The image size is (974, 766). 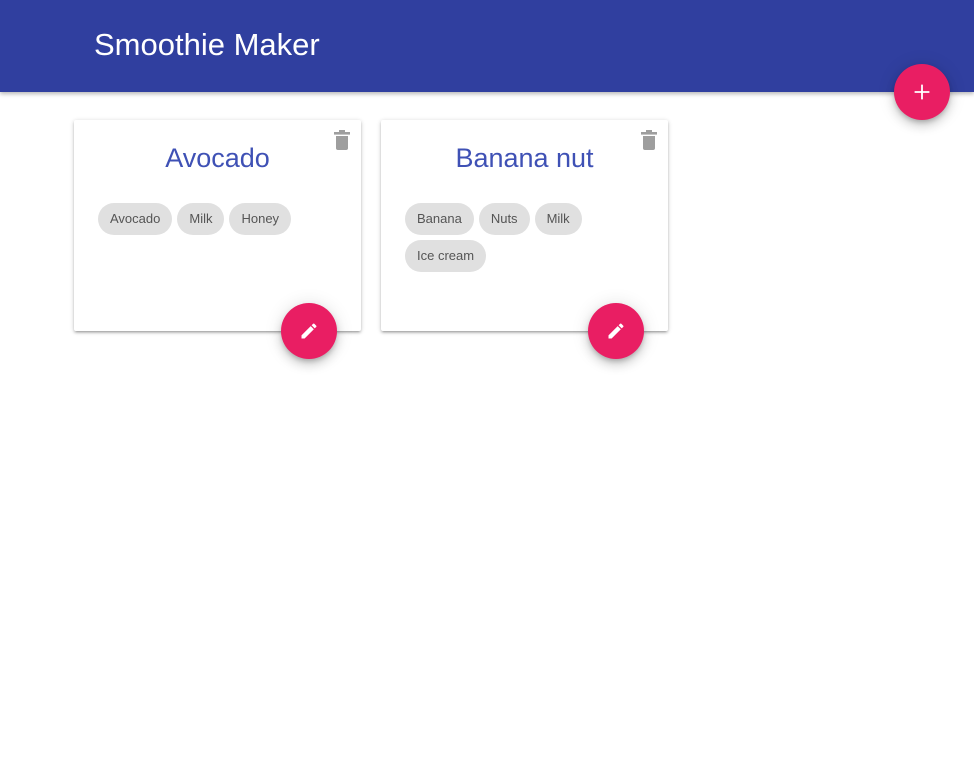 What do you see at coordinates (207, 44) in the screenshot?
I see `app-title: Smoothie Maker` at bounding box center [207, 44].